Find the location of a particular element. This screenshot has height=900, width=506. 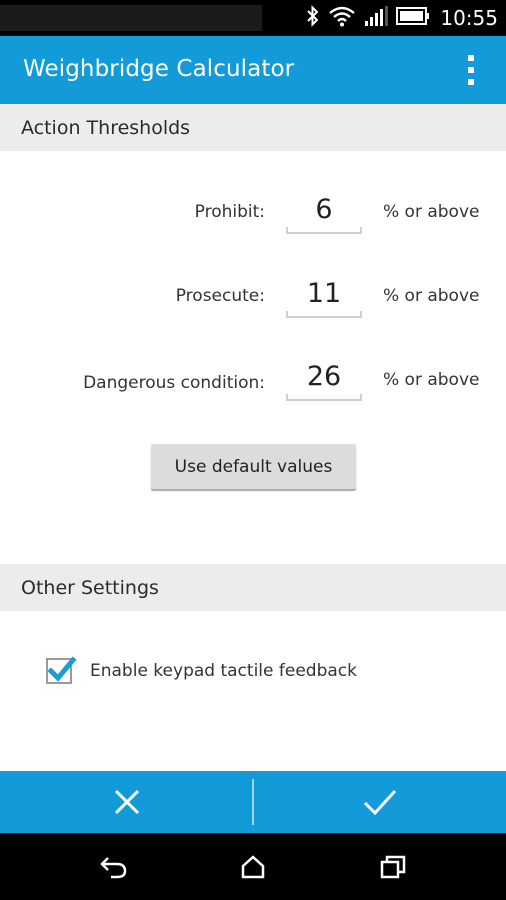

back-icon is located at coordinates (113, 867).